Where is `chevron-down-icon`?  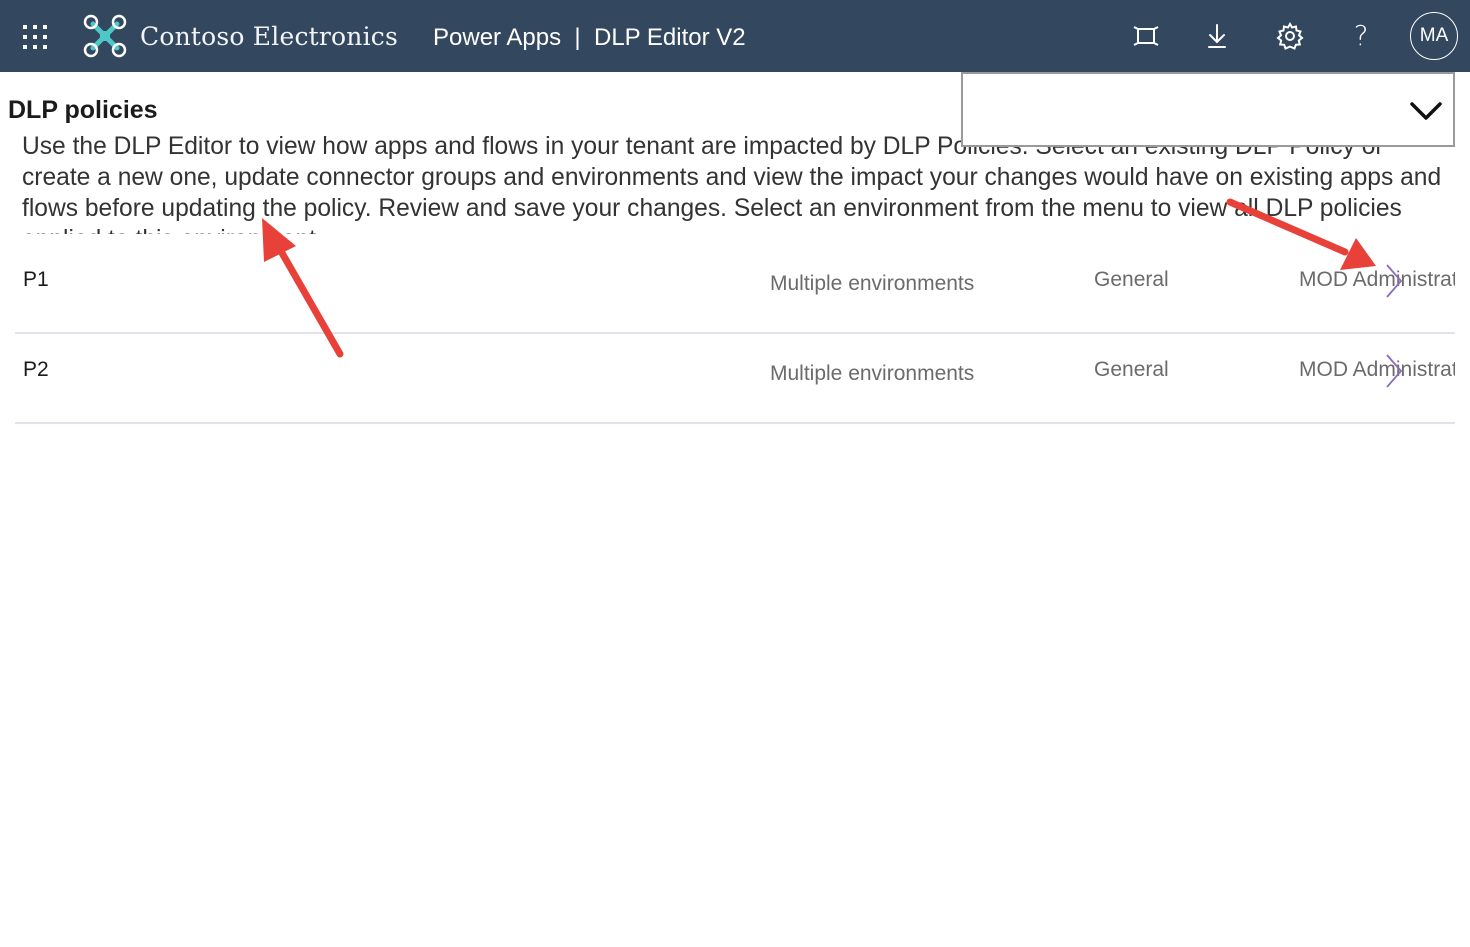
chevron-down-icon is located at coordinates (1426, 111).